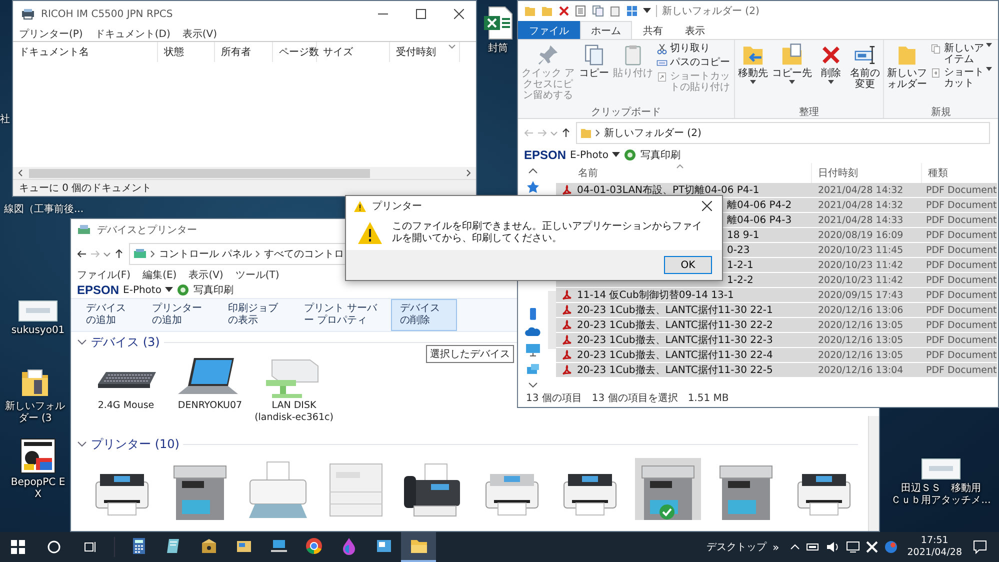 This screenshot has height=562, width=999. I want to click on grid-icon, so click(632, 11).